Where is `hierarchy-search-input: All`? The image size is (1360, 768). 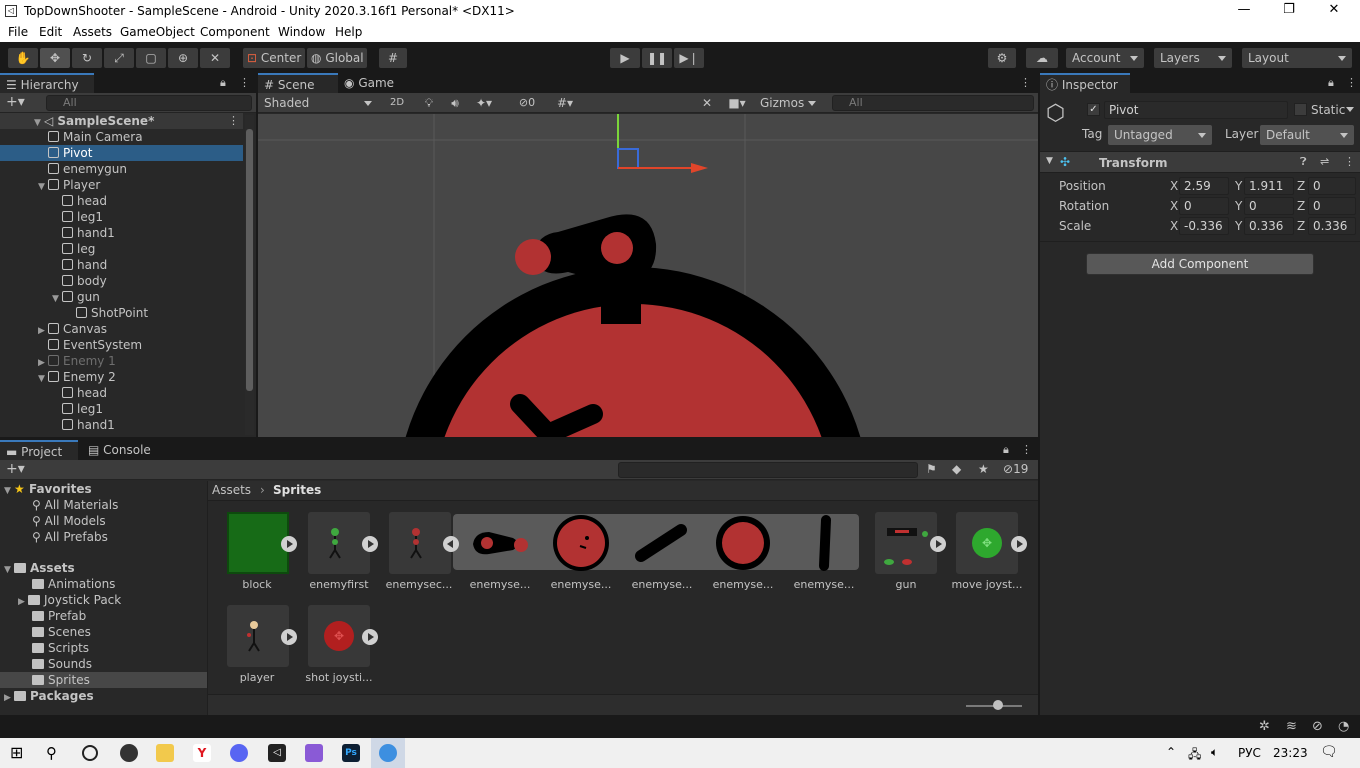 hierarchy-search-input: All is located at coordinates (149, 103).